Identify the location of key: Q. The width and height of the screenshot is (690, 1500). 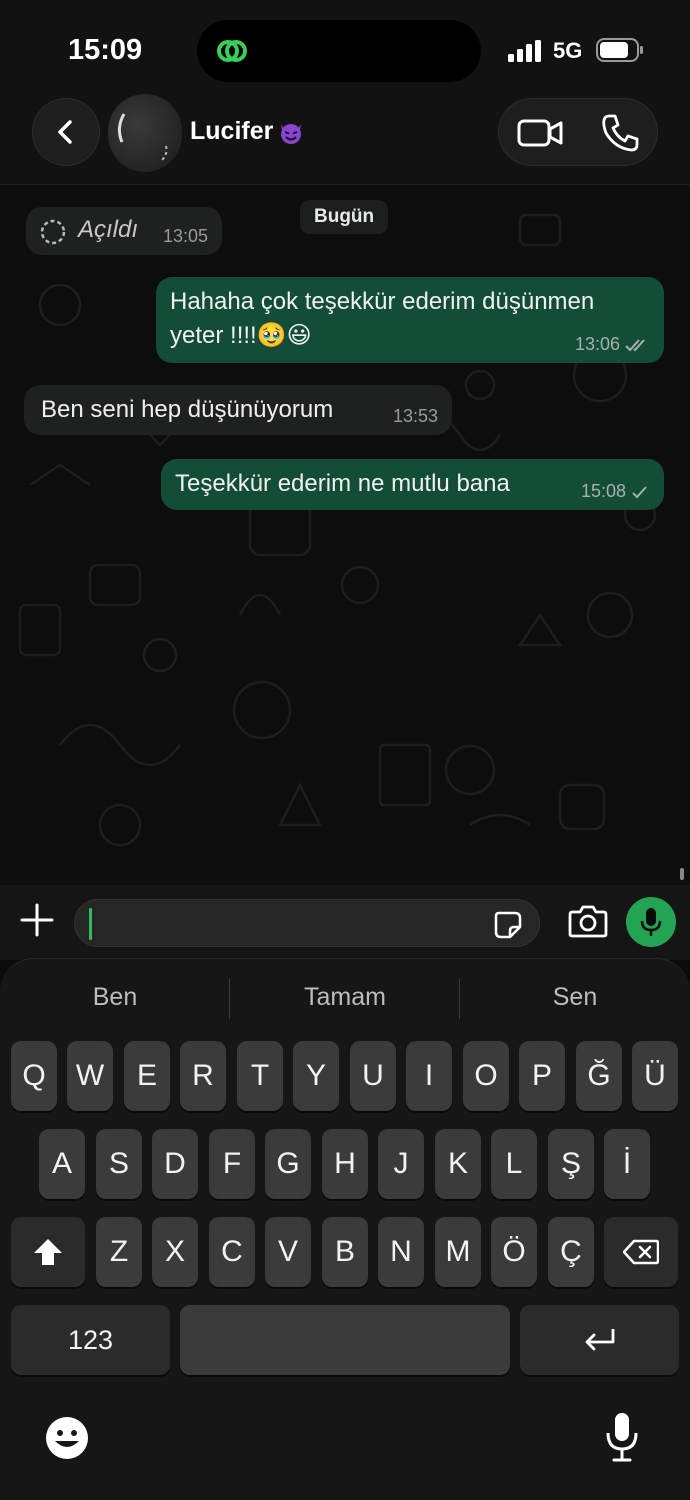
(34, 1076).